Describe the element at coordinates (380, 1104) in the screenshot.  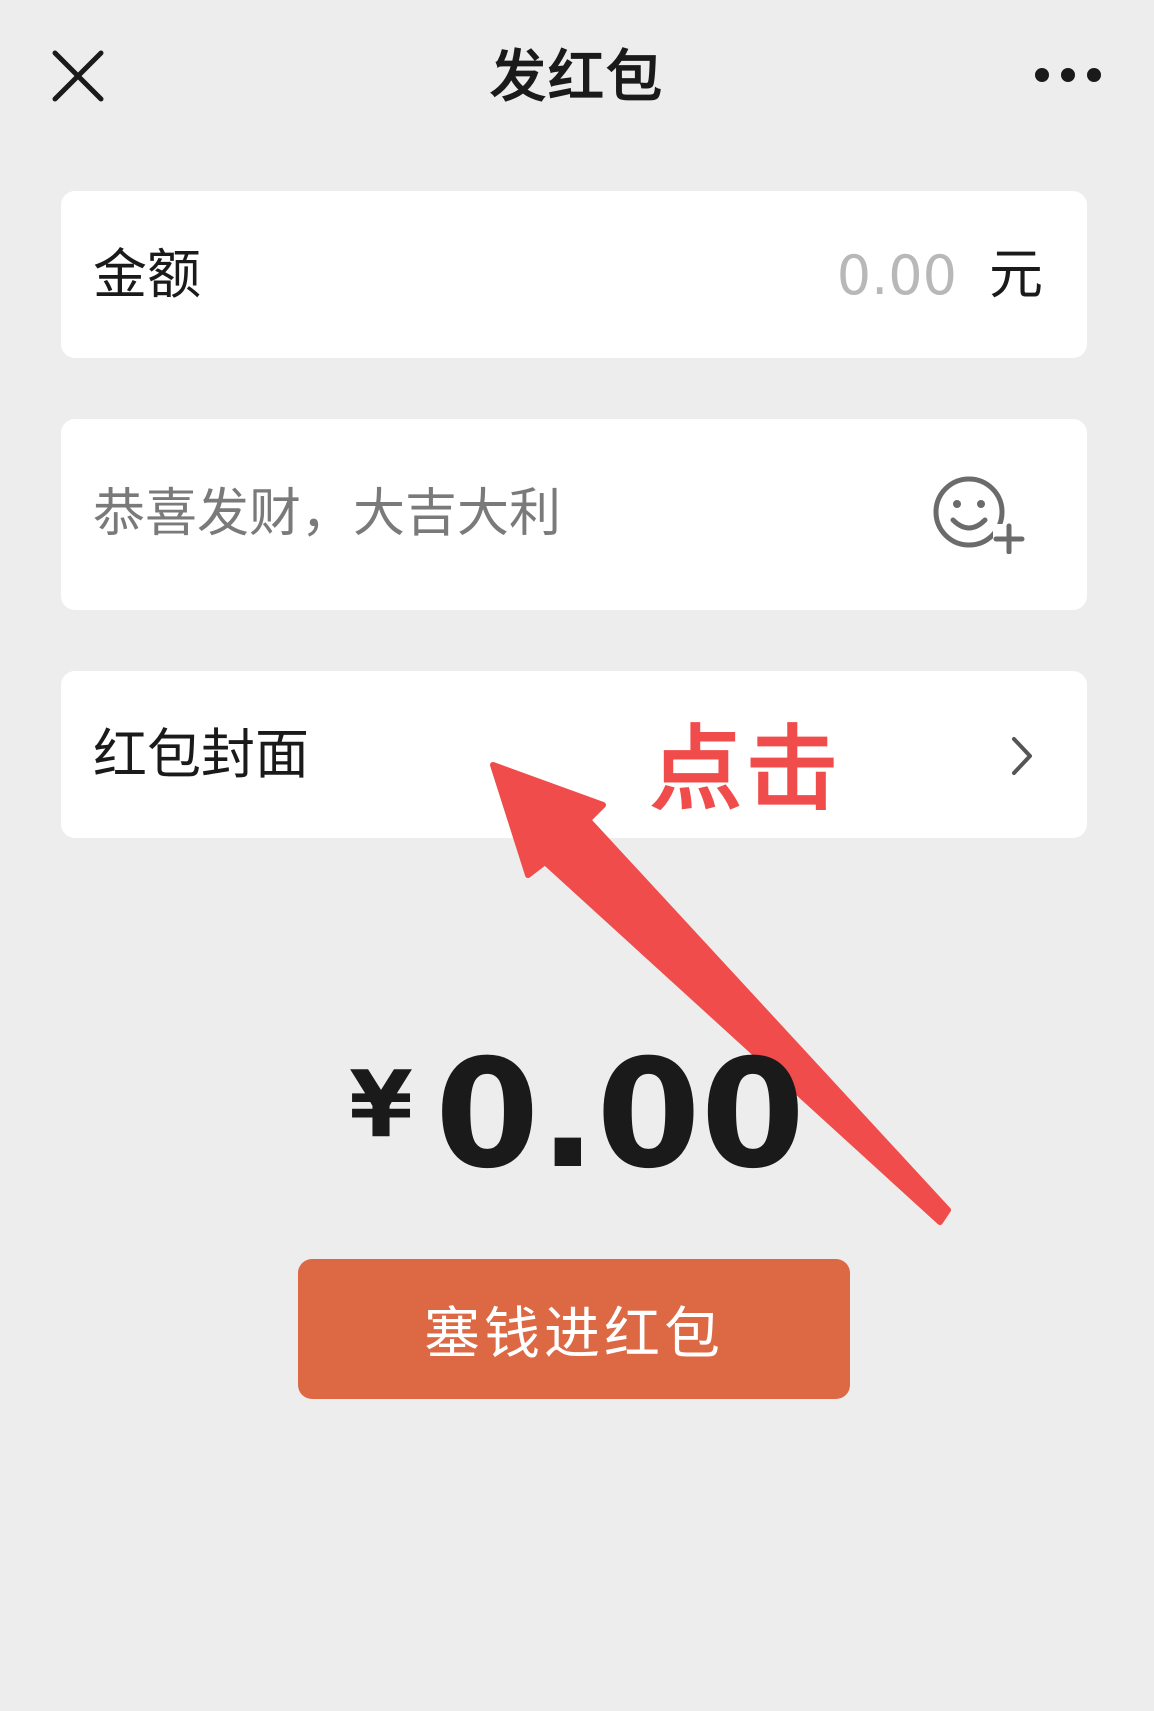
I see `currency-symbol: ¥` at that location.